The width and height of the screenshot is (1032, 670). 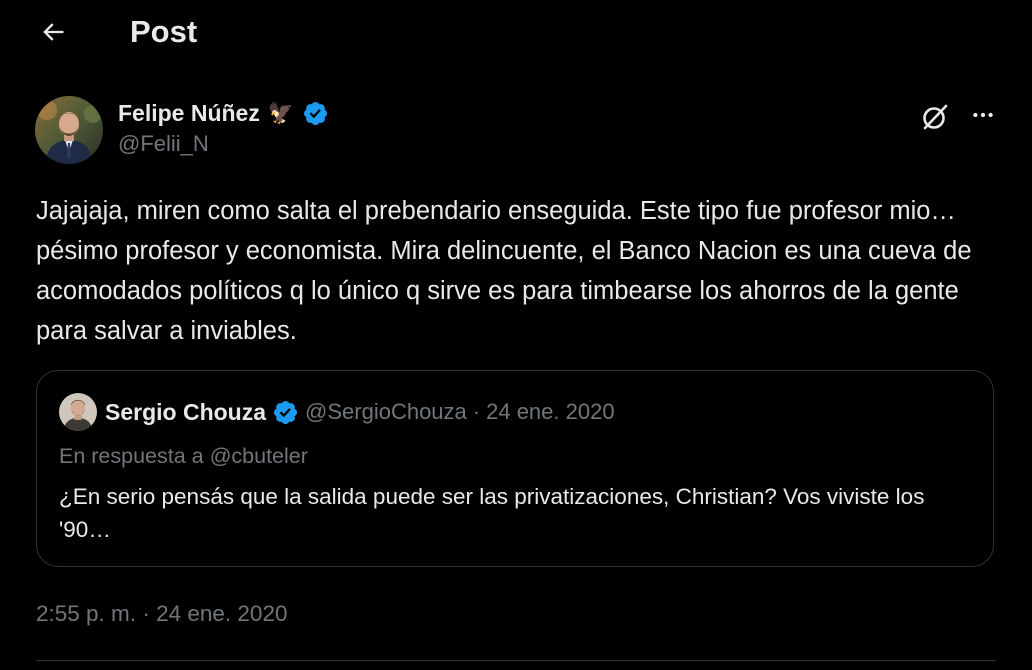 What do you see at coordinates (189, 113) in the screenshot?
I see `author-name: Felipe Núñez` at bounding box center [189, 113].